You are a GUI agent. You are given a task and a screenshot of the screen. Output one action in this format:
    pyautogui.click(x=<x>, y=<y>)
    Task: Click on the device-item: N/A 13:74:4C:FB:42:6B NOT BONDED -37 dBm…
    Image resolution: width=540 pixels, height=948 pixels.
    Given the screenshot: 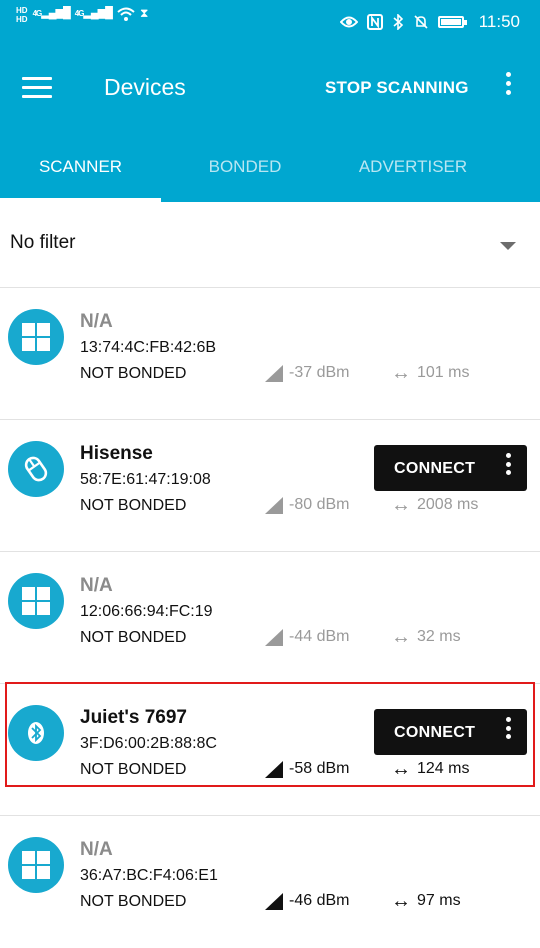 What is the action you would take?
    pyautogui.click(x=270, y=354)
    